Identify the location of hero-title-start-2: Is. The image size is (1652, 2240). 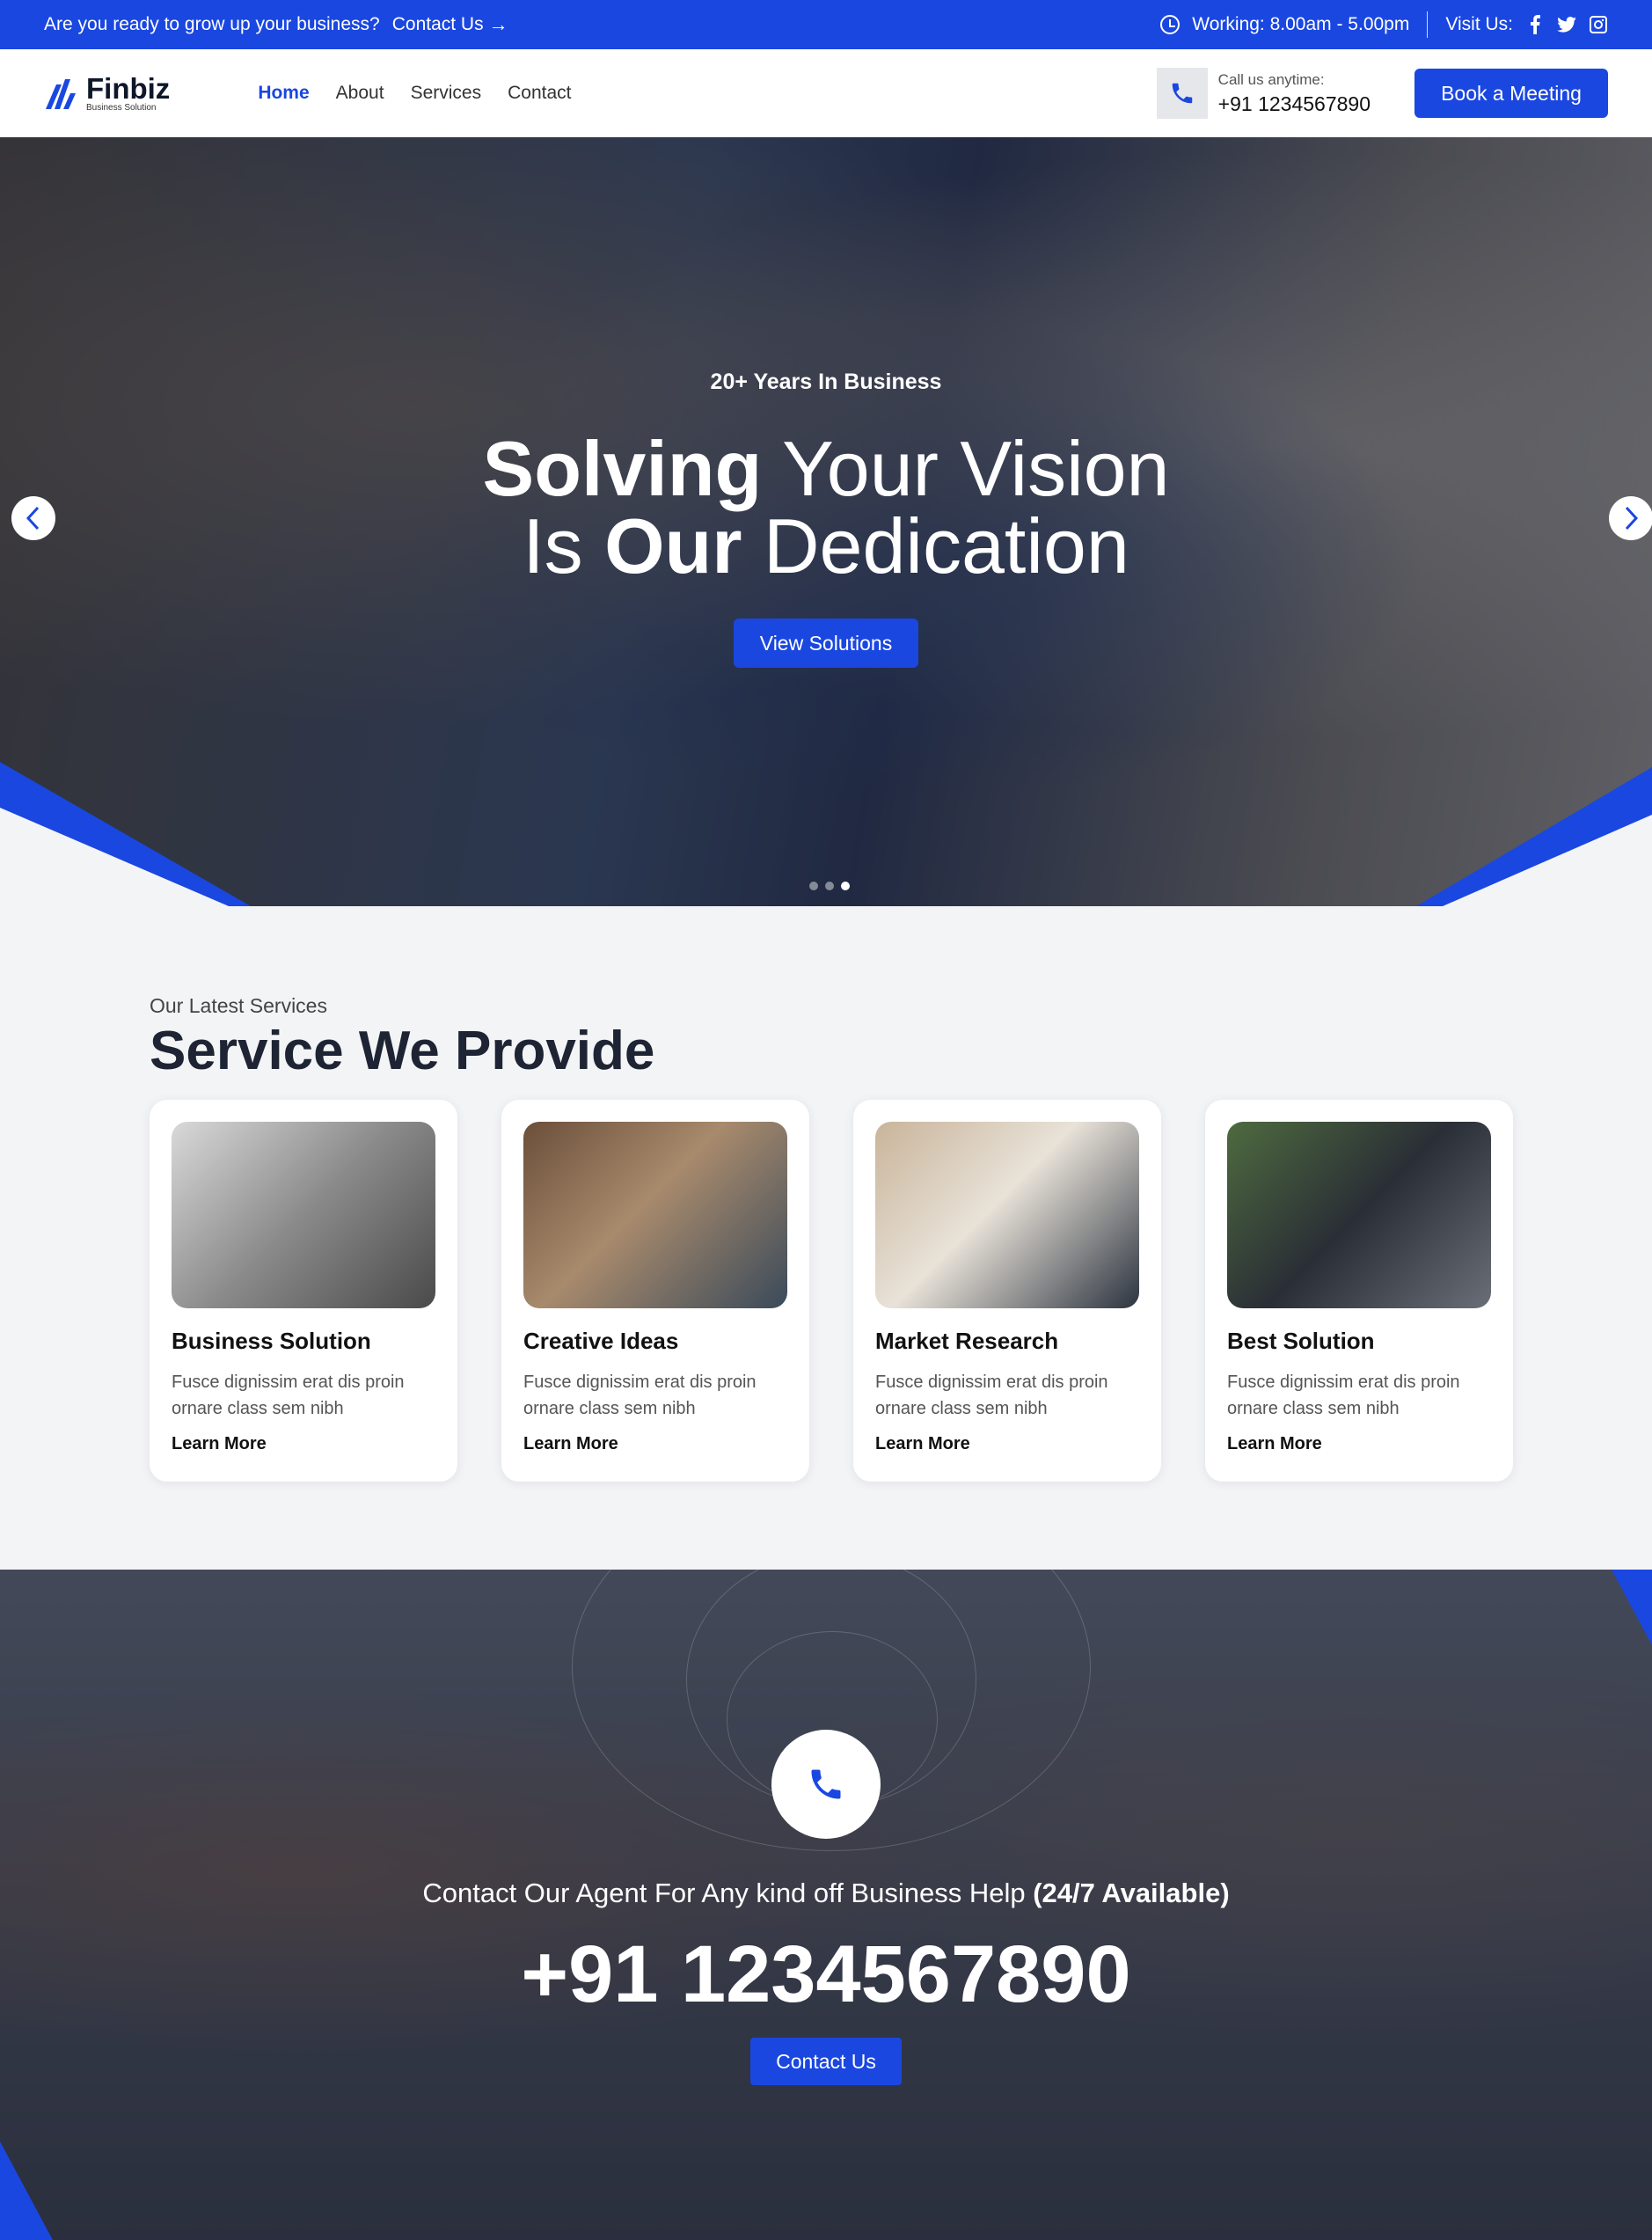
(564, 545).